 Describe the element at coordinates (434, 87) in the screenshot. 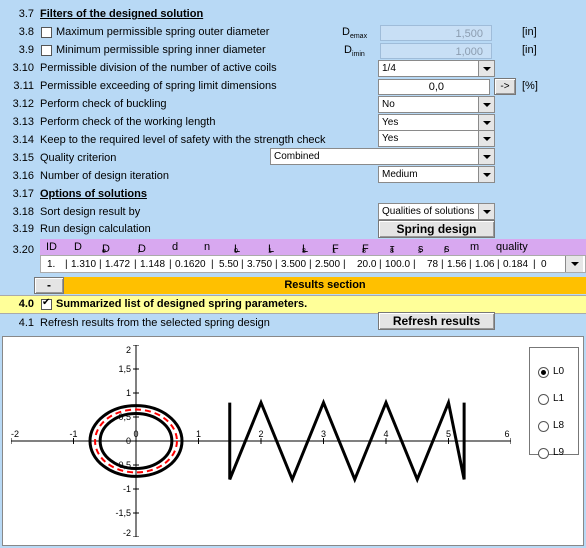

I see `limit-exceeding-input: 0,0` at that location.